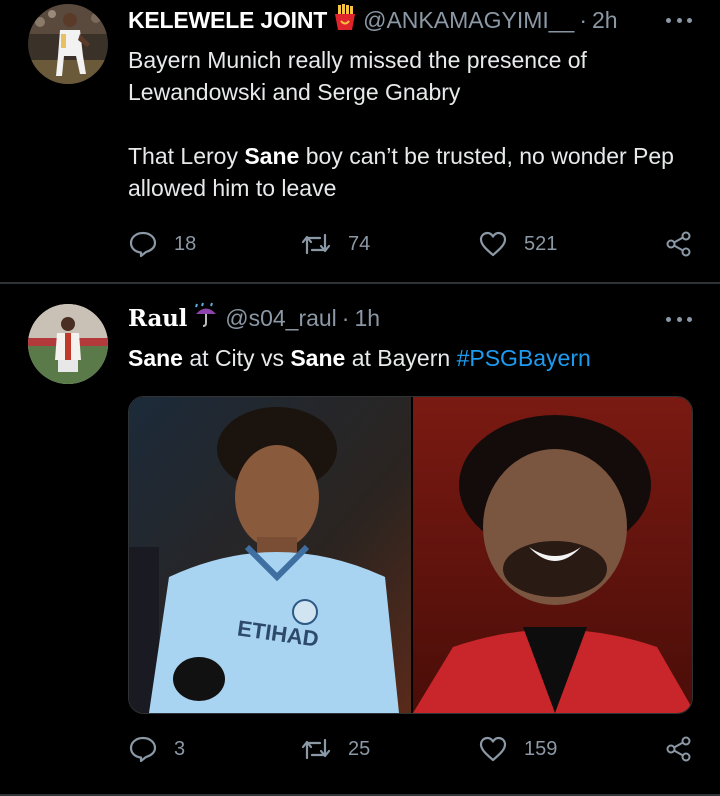 The width and height of the screenshot is (720, 796). What do you see at coordinates (157, 318) in the screenshot?
I see `display-name: Raul` at bounding box center [157, 318].